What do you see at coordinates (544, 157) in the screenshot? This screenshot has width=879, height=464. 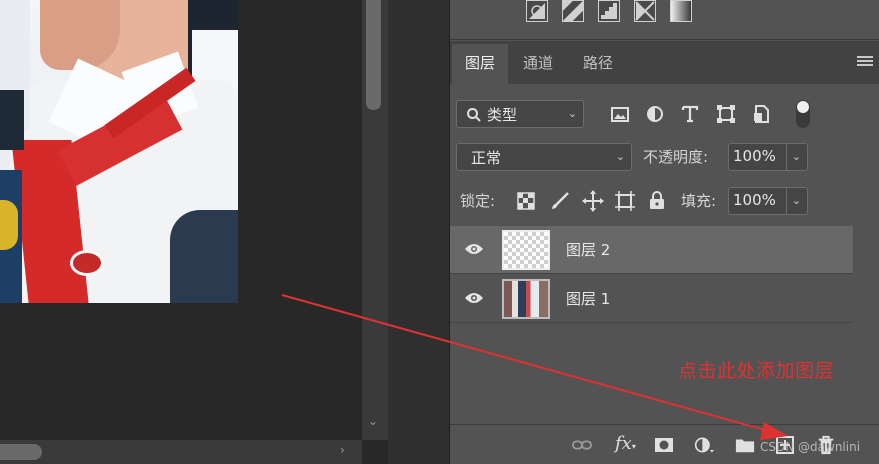 I see `blend-mode-select: 正常 ⌄` at bounding box center [544, 157].